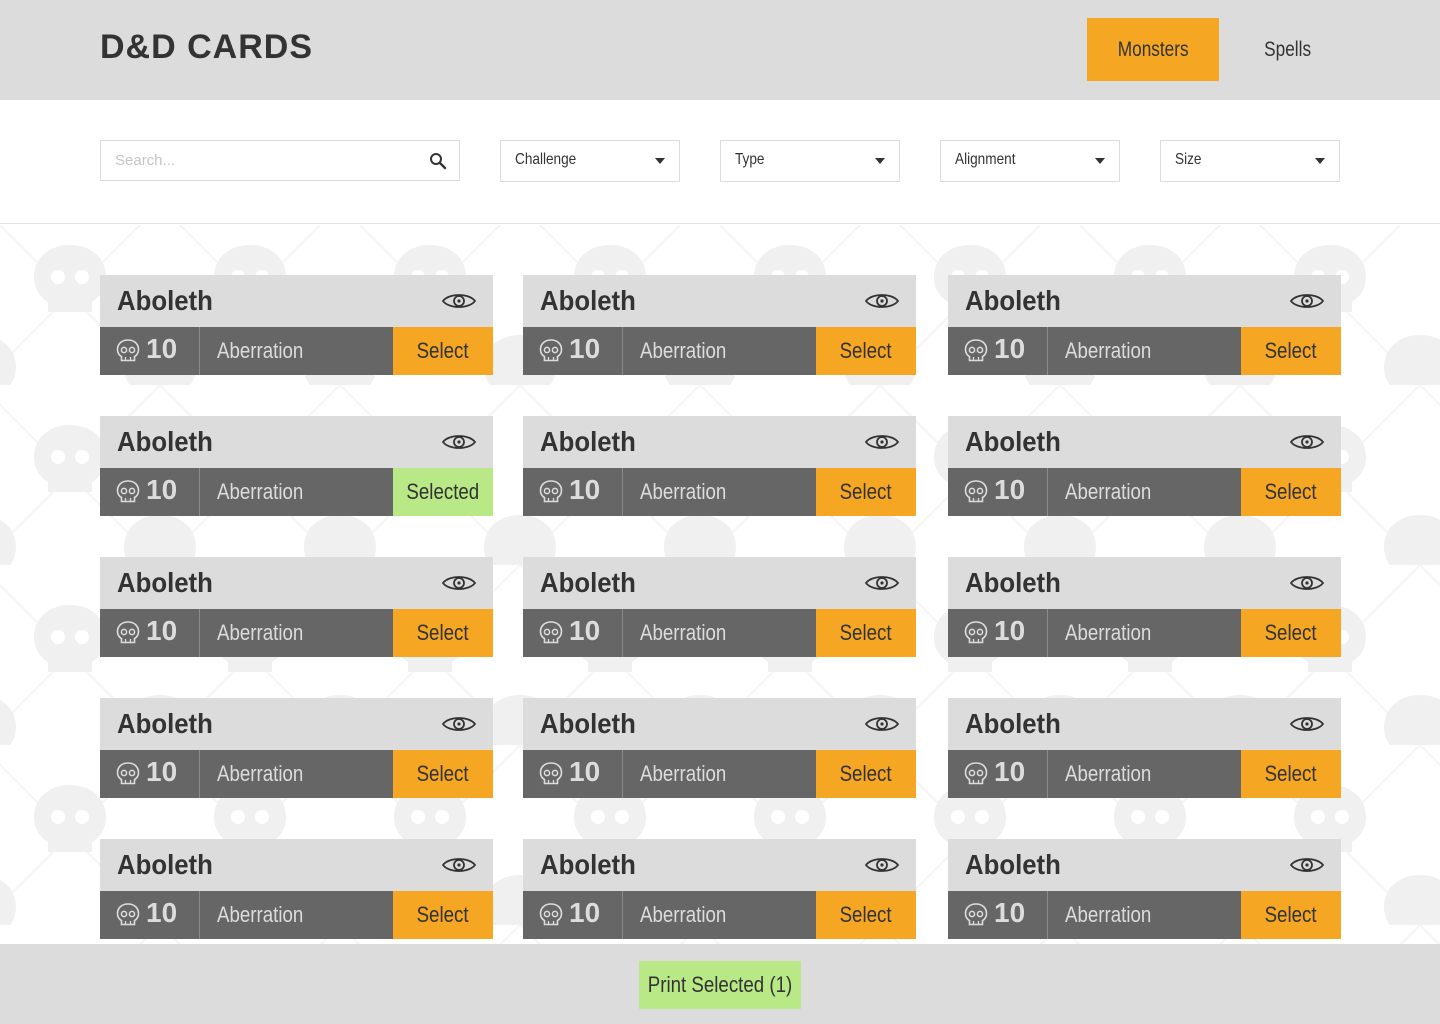  Describe the element at coordinates (1188, 159) in the screenshot. I see `size-select-label: Size` at that location.